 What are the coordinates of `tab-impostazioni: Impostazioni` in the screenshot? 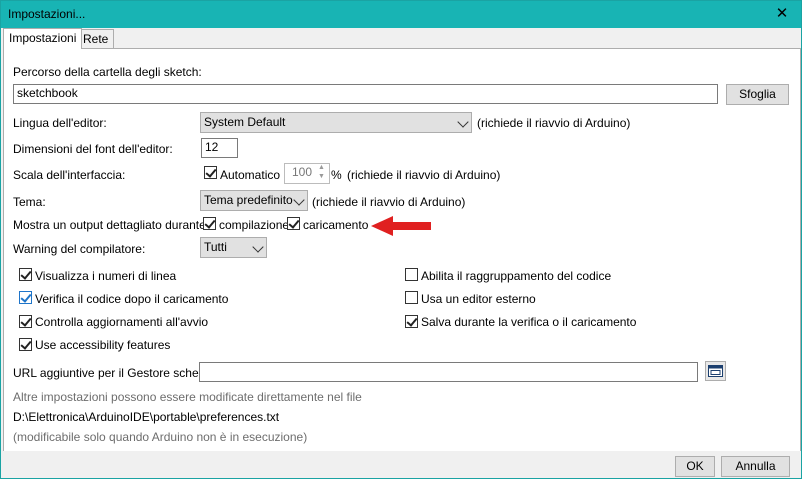 It's located at (43, 38).